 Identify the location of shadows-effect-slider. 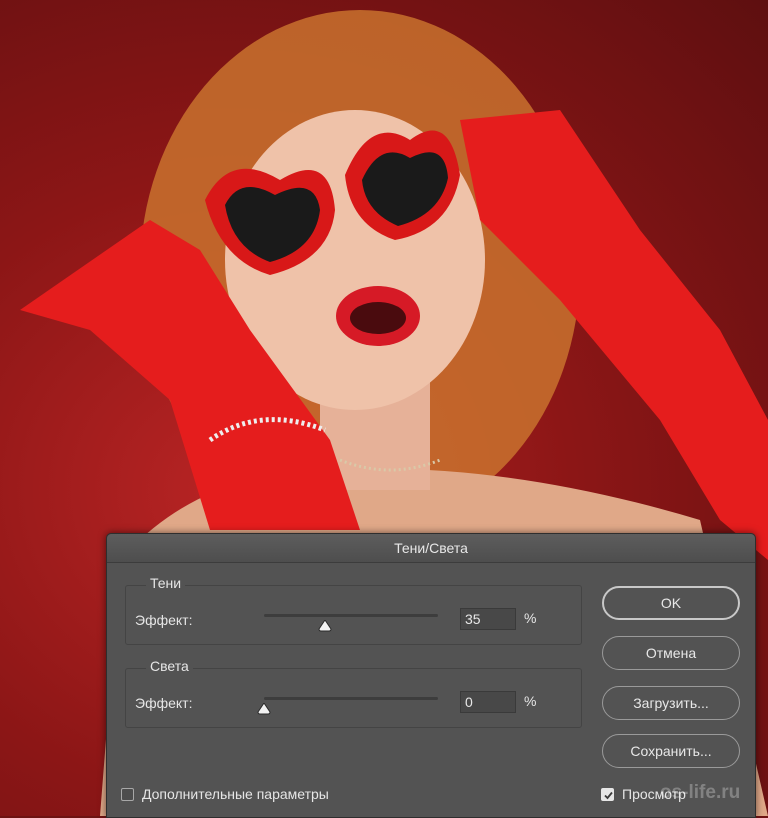
(351, 622).